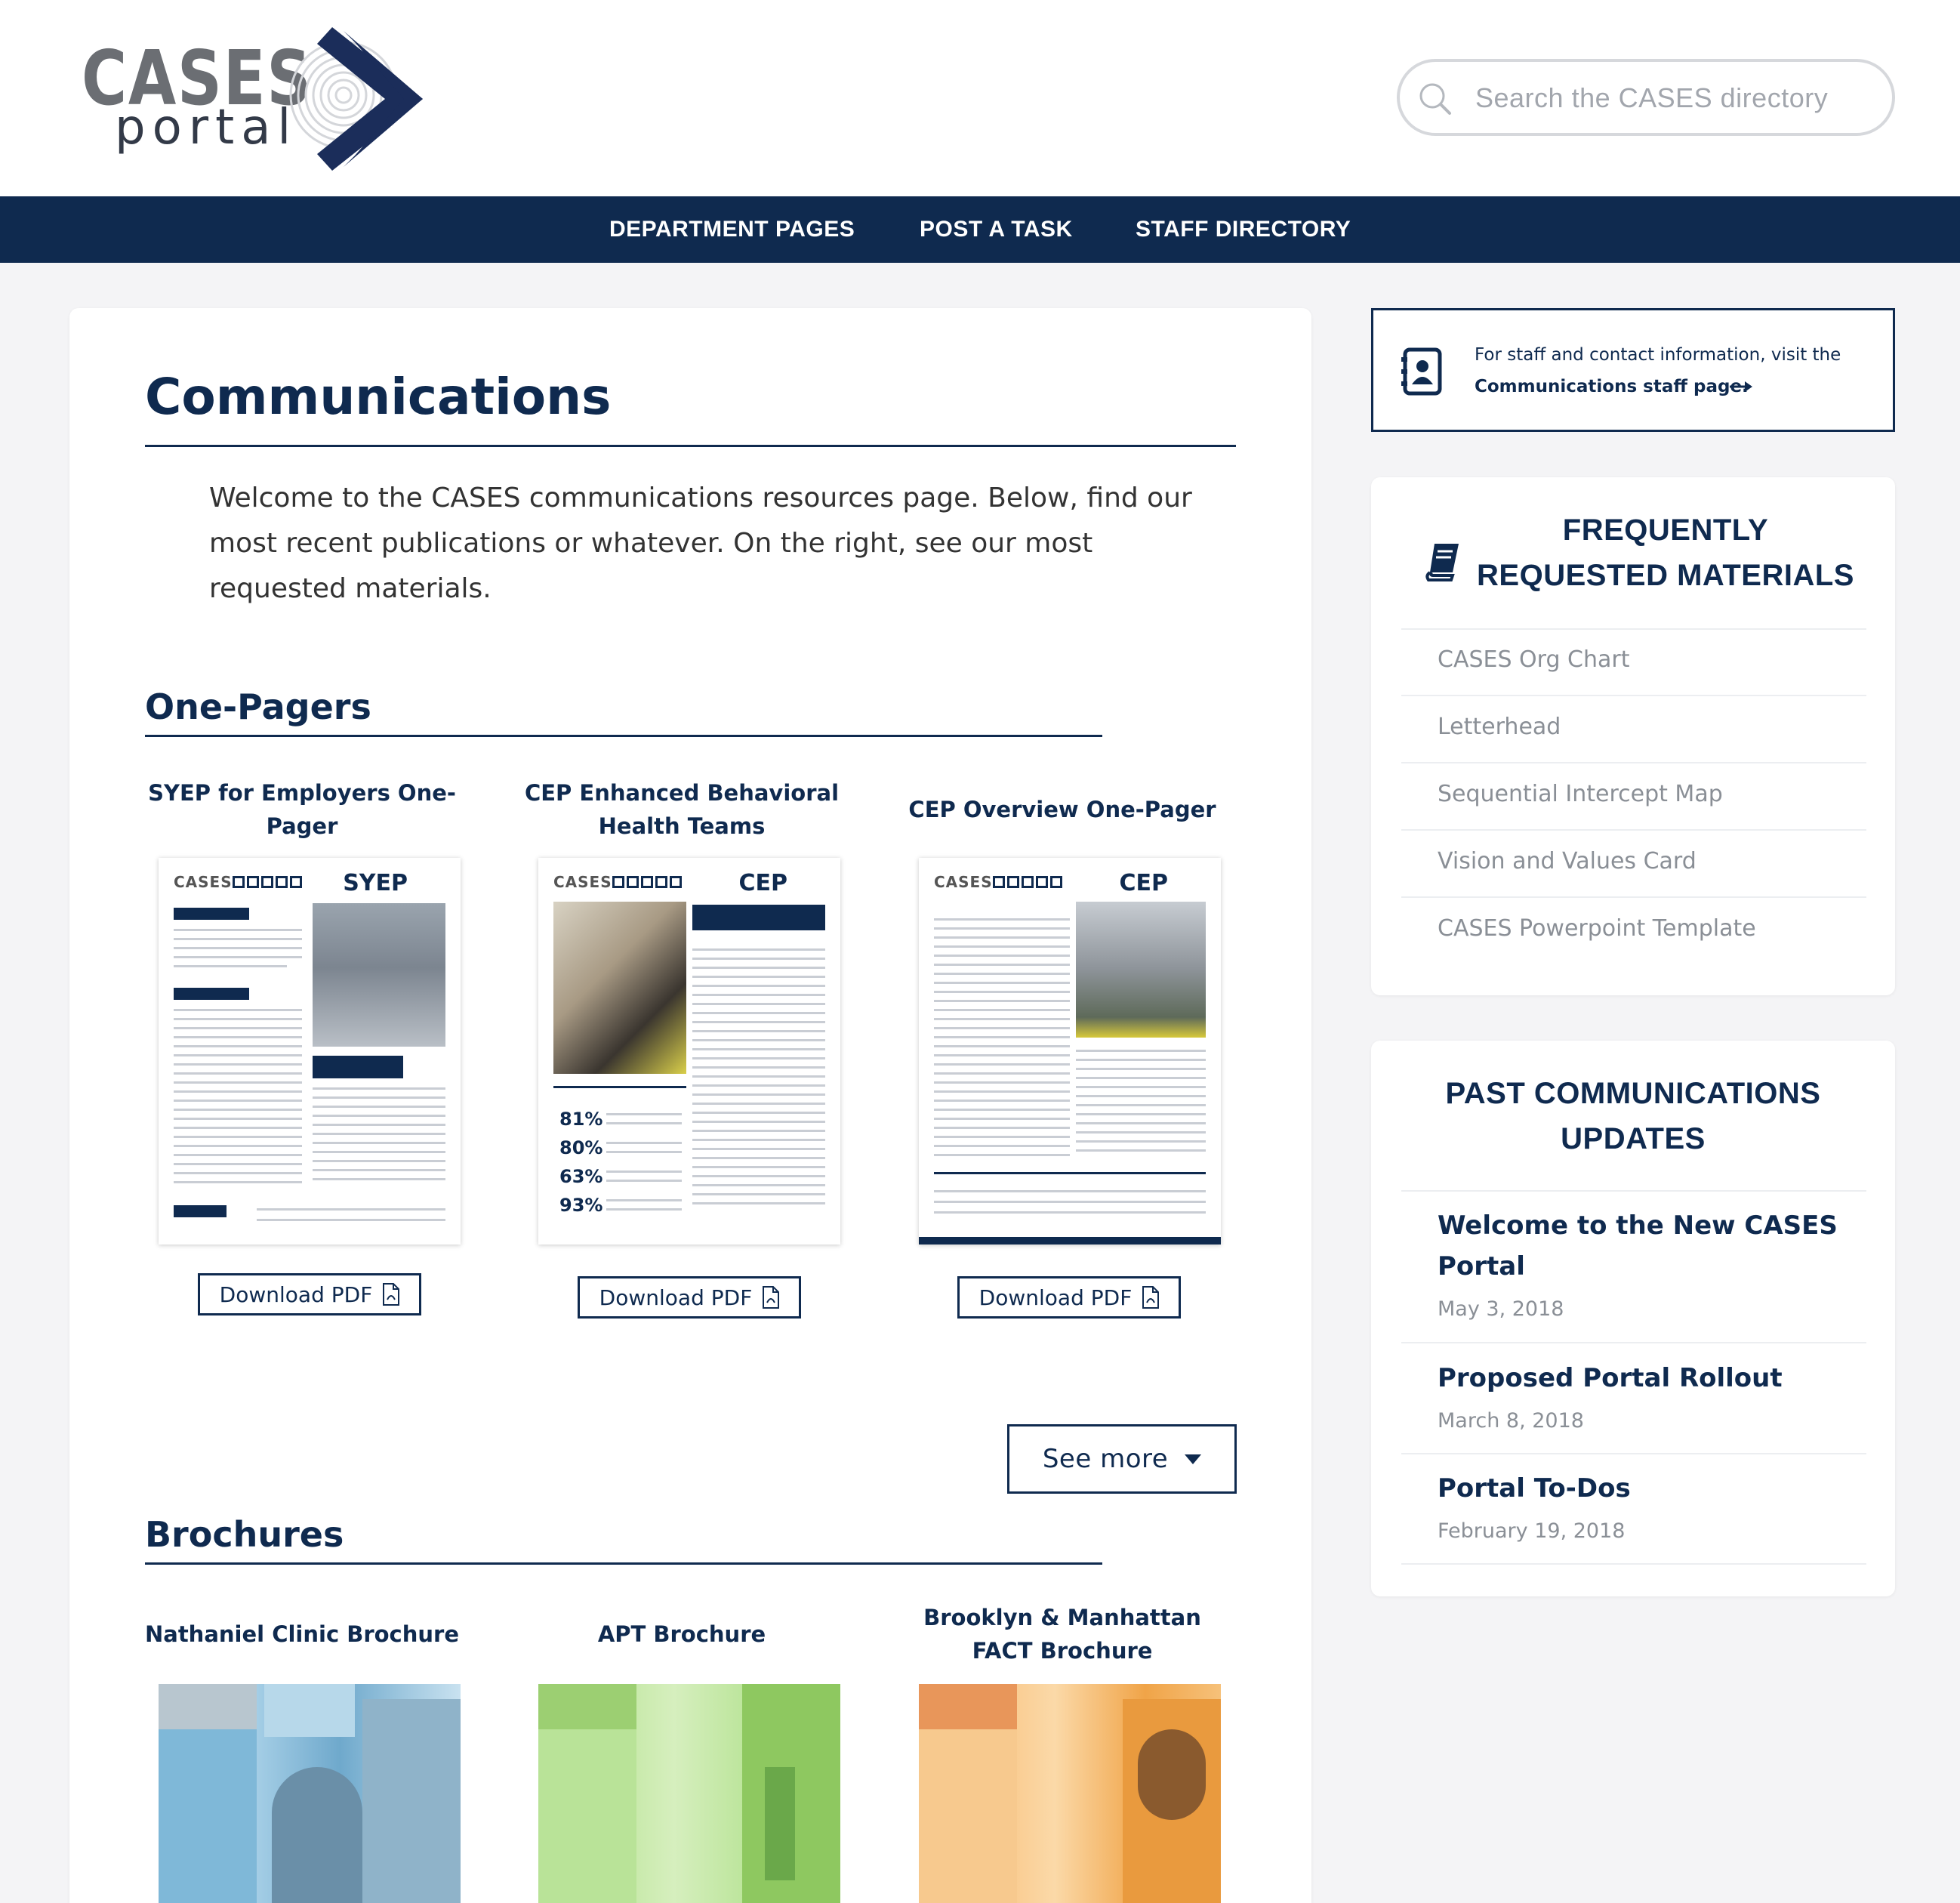  I want to click on cases-portal-logo: CASES portal, so click(253, 99).